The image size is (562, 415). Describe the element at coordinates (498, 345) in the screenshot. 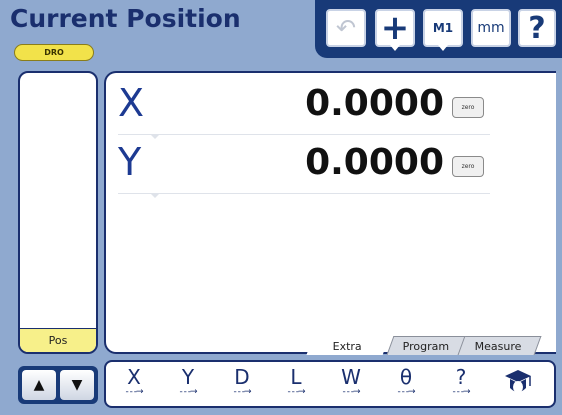

I see `tab-measure: Measure` at that location.